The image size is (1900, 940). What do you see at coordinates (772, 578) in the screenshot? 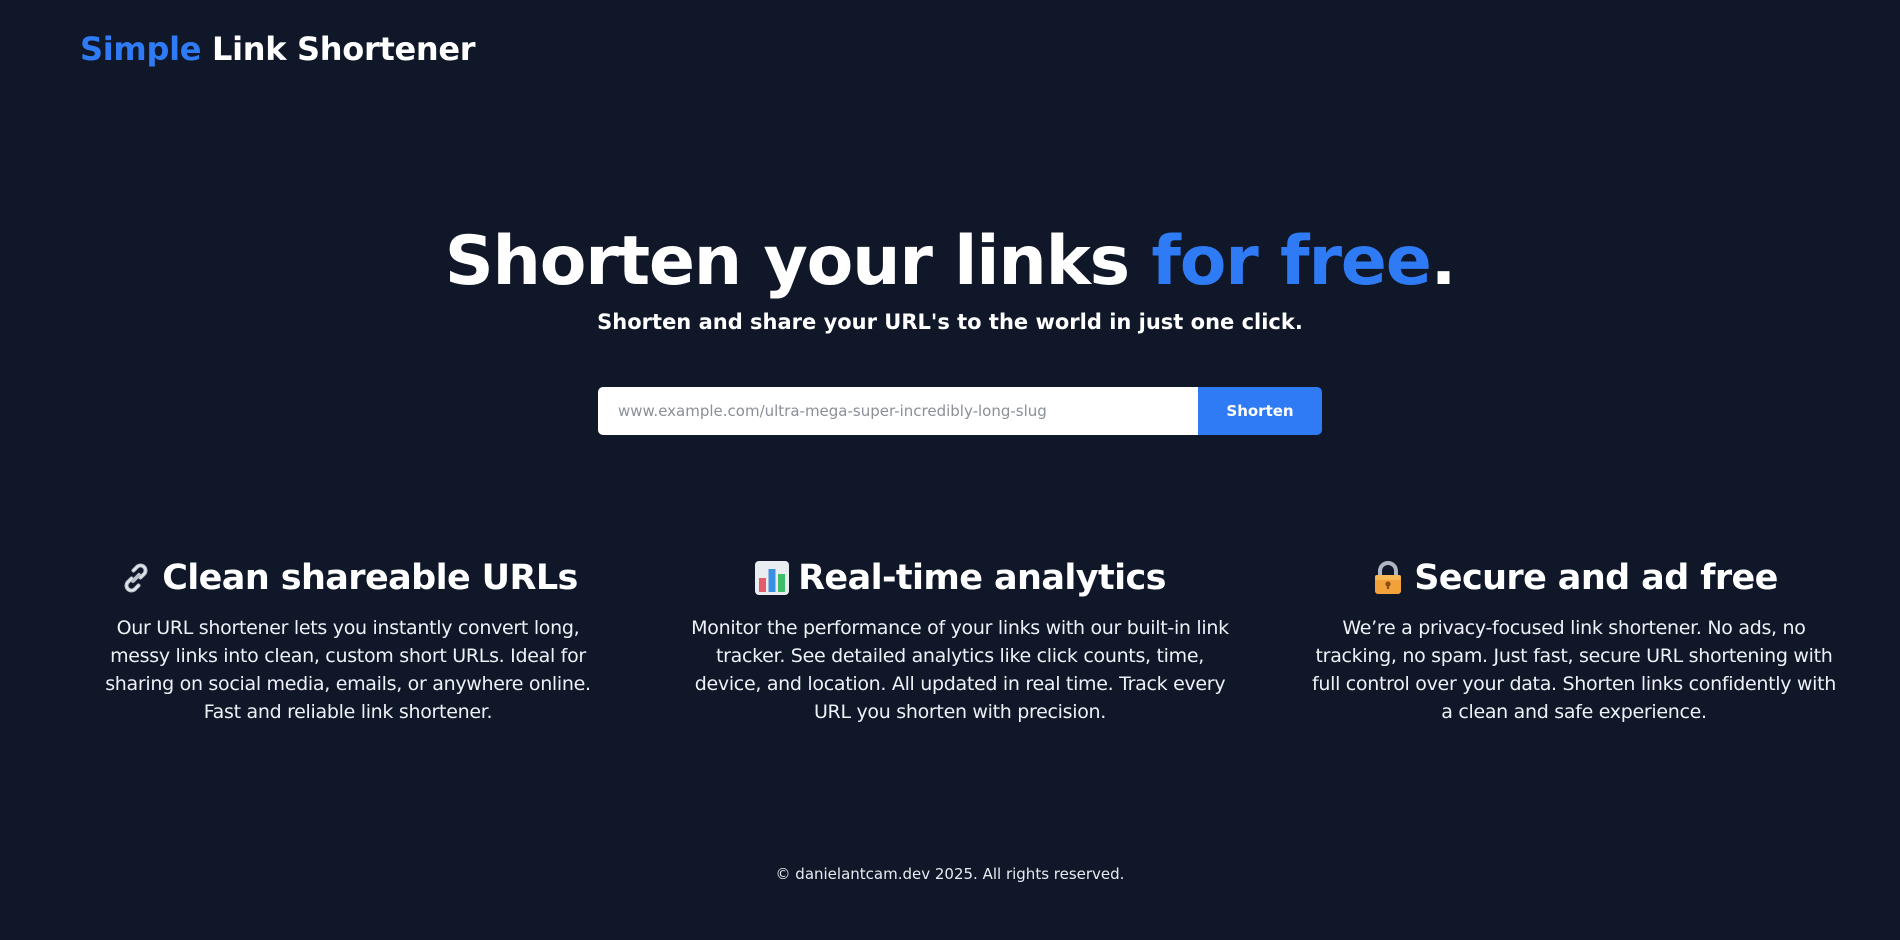
I see `bar-chart-icon` at bounding box center [772, 578].